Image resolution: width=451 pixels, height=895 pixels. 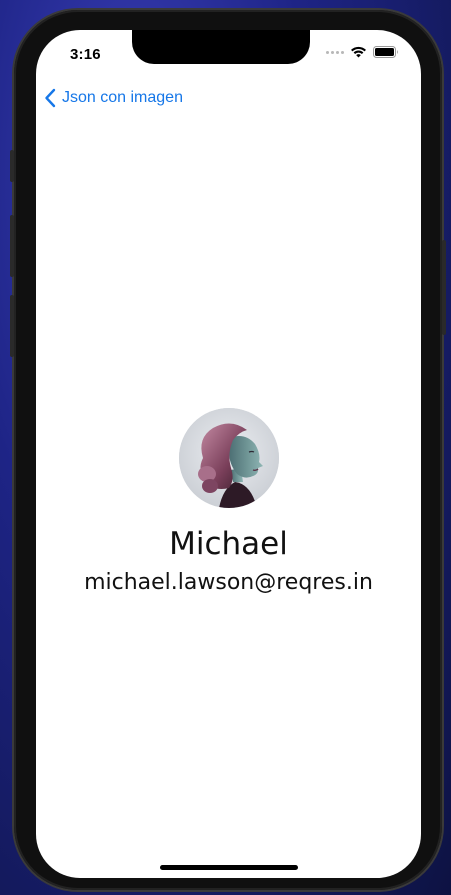 I want to click on status-indicators, so click(x=362, y=52).